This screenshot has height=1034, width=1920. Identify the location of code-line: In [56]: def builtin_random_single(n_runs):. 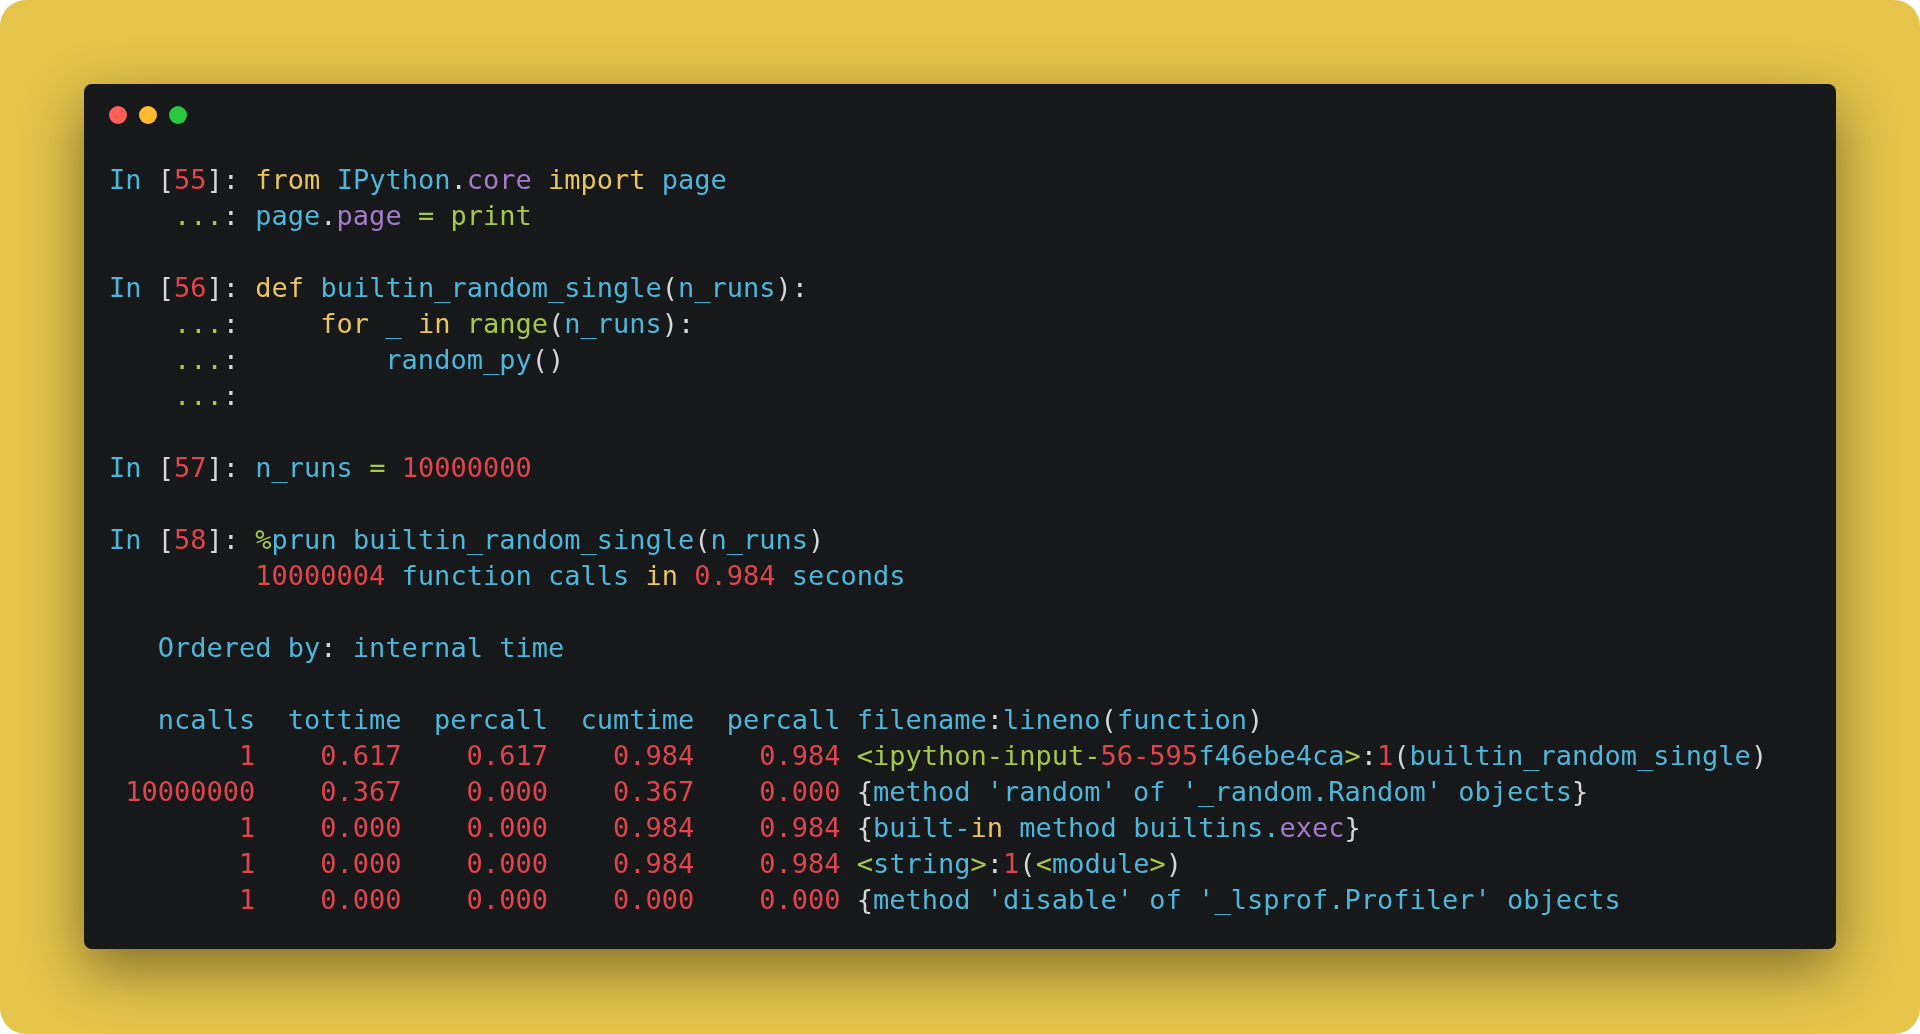
(459, 288).